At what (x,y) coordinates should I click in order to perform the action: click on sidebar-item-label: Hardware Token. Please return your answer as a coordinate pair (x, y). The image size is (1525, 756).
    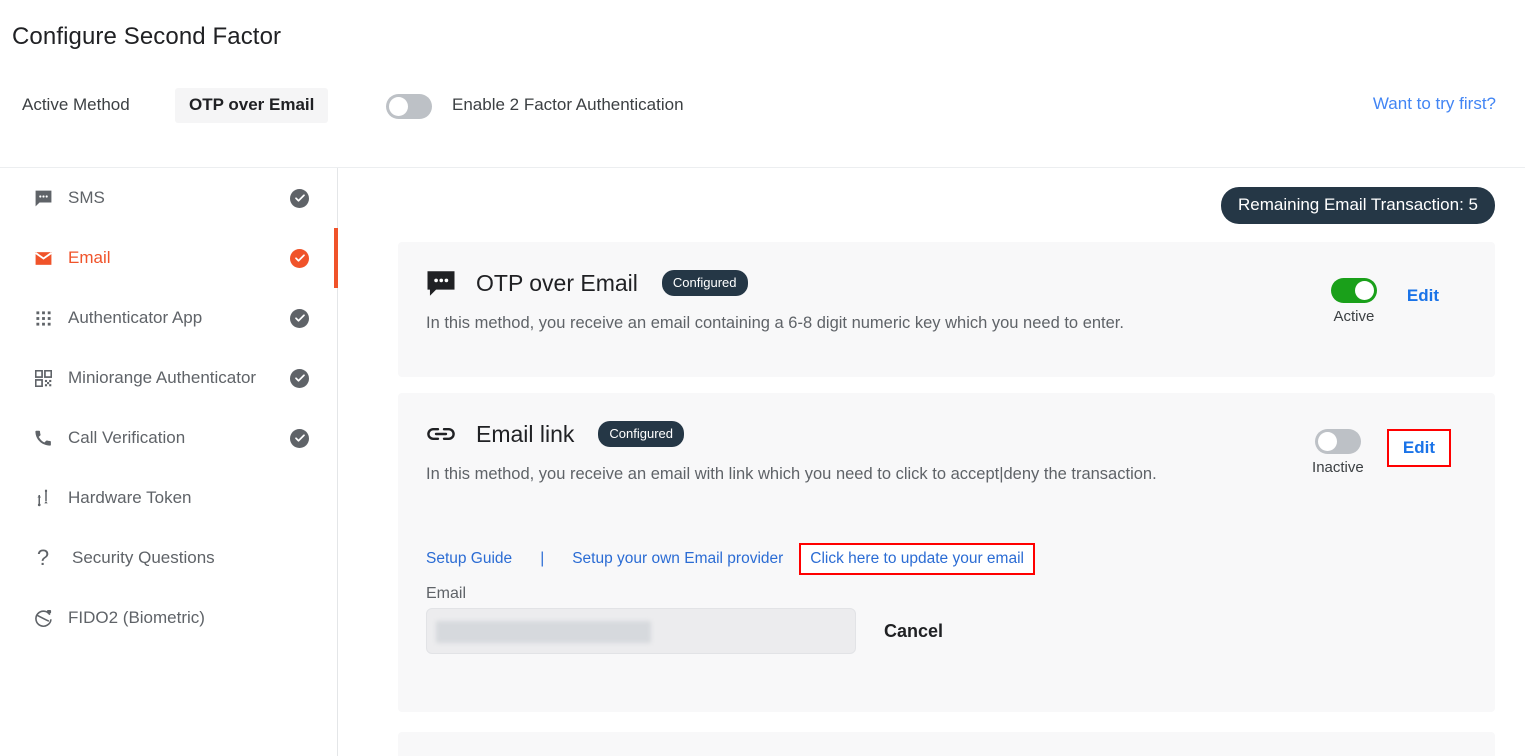
    Looking at the image, I should click on (130, 497).